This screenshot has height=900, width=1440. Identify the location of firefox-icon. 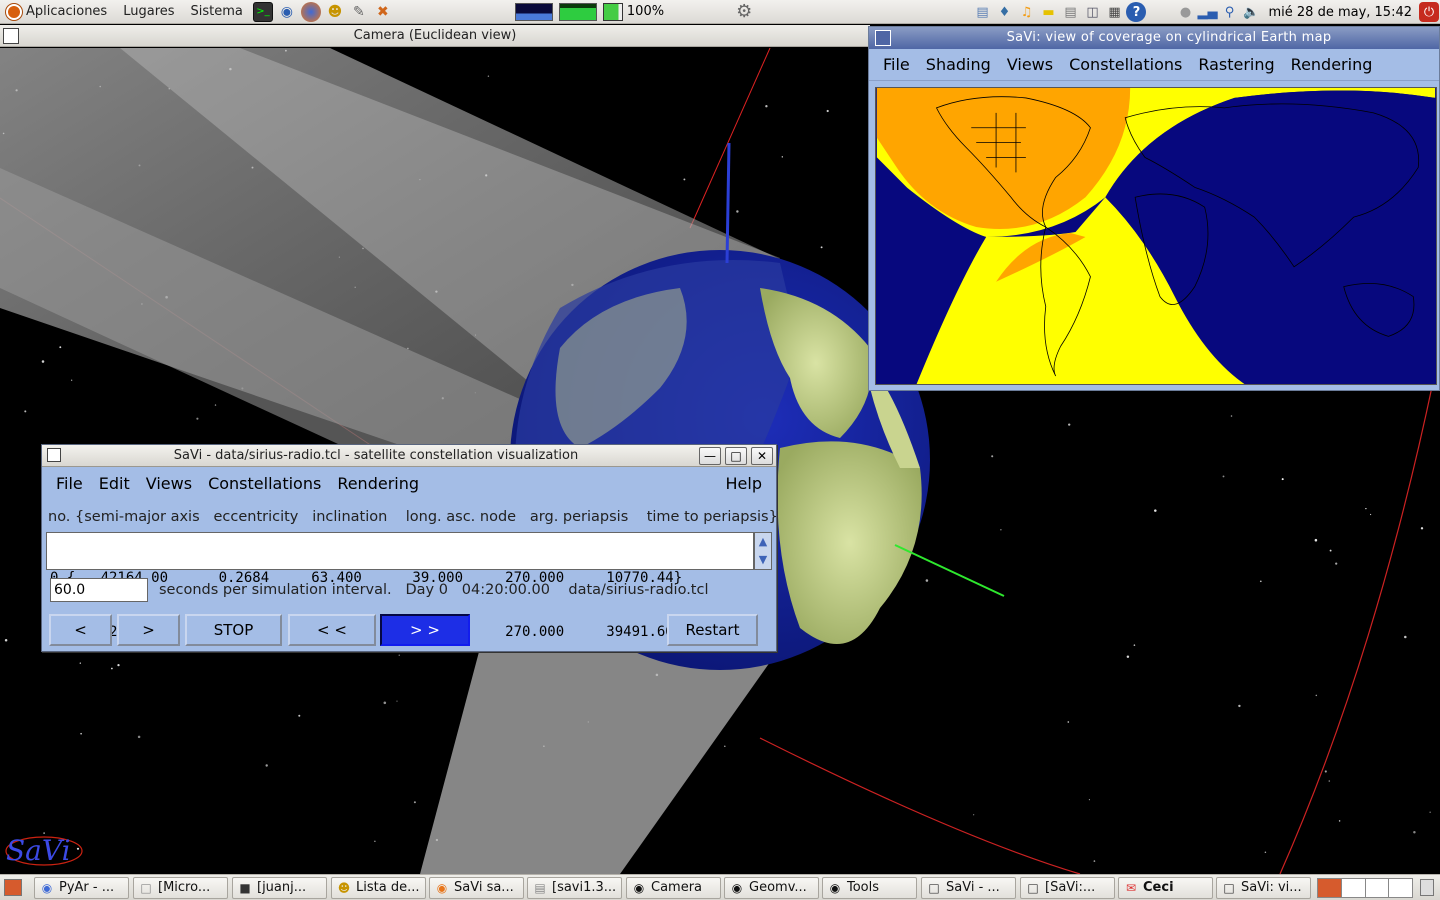
(310, 11).